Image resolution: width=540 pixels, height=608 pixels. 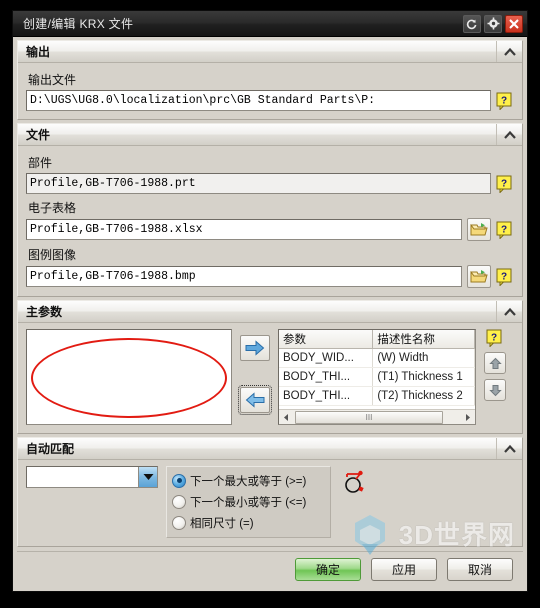 I want to click on move-left-button, so click(x=255, y=400).